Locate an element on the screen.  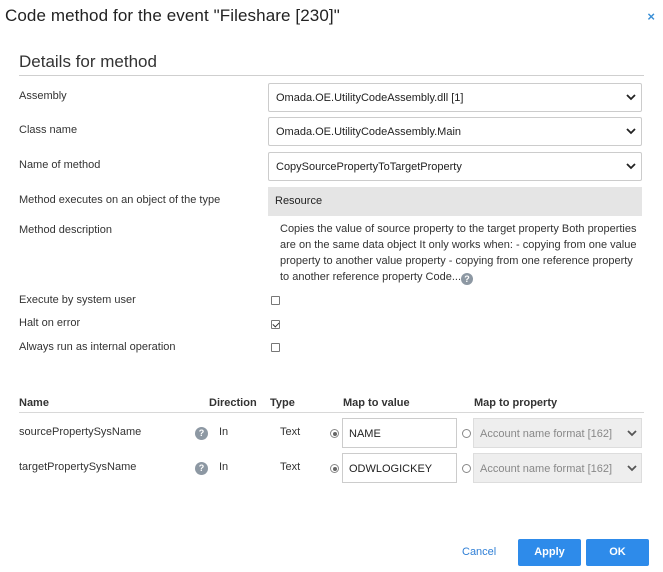
system-user-label: Execute by system user is located at coordinates (77, 300).